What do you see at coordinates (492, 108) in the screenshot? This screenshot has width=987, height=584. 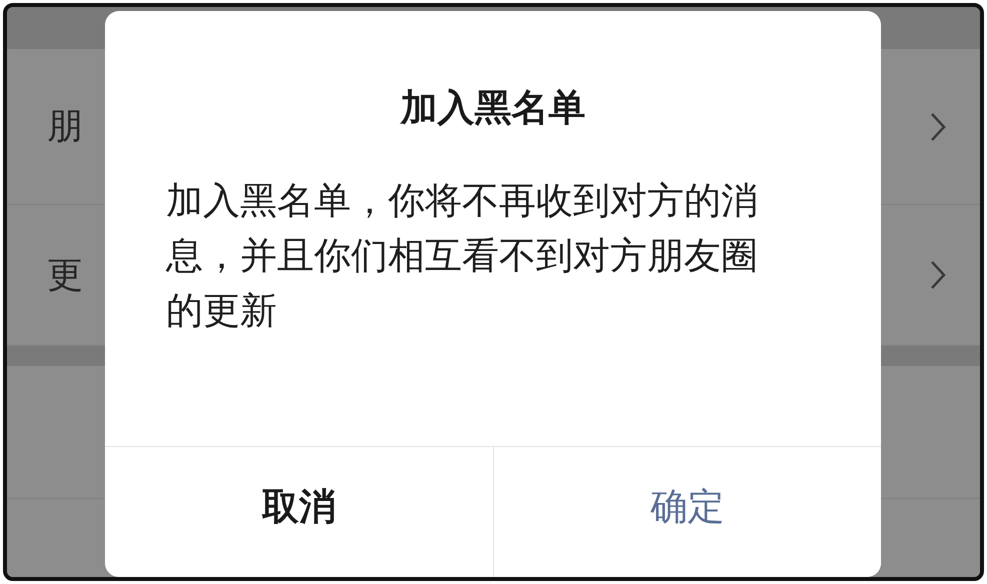 I see `dialog-title: 加入黑名单` at bounding box center [492, 108].